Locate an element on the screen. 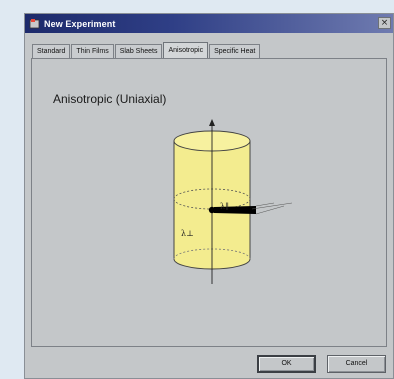 The height and width of the screenshot is (379, 394). title-bar: New Experiment × is located at coordinates (209, 23).